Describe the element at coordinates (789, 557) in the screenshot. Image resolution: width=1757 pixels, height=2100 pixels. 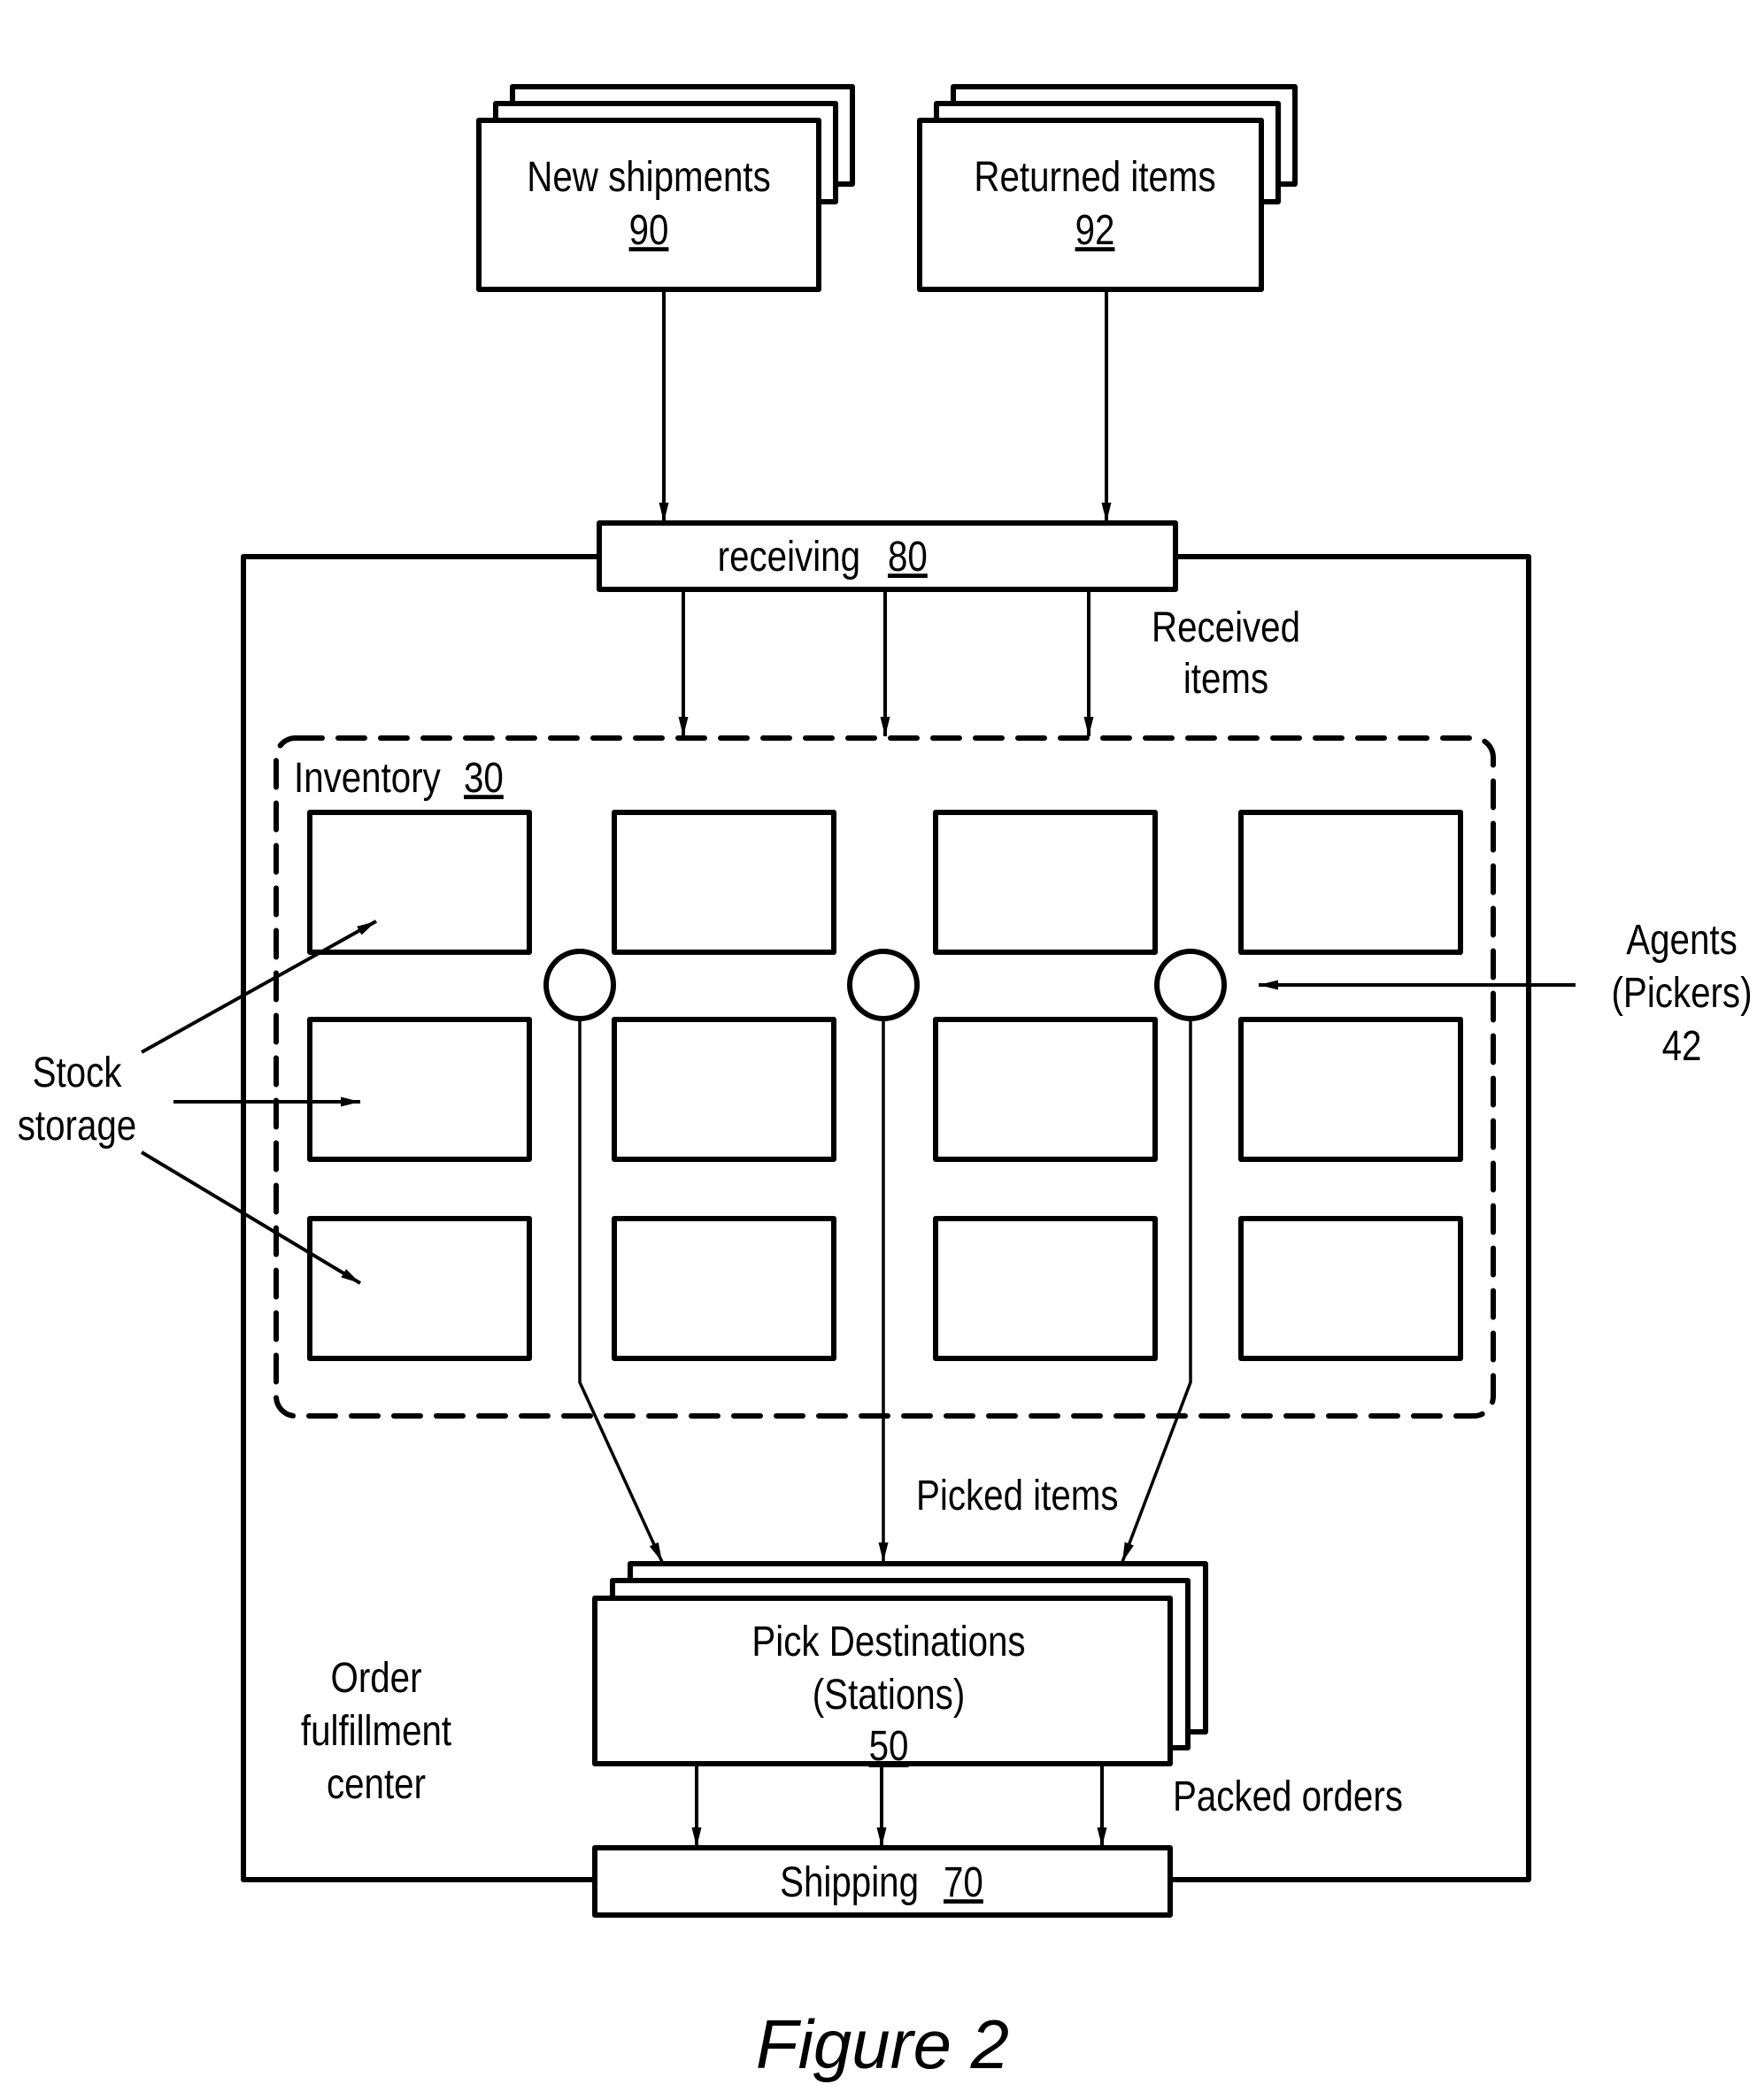
I see `receiving-label: receiving` at that location.